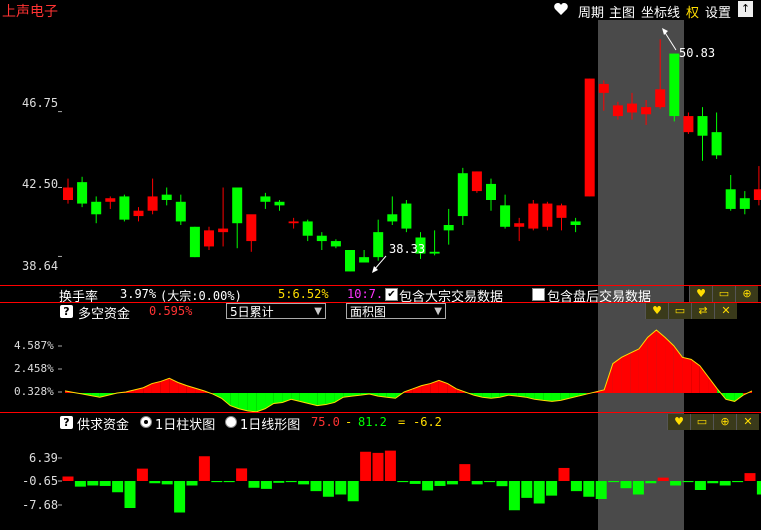  What do you see at coordinates (380, 10) in the screenshot?
I see `top-bar: 上声电子 周期 主图 坐标线 权 设置 ↑` at bounding box center [380, 10].